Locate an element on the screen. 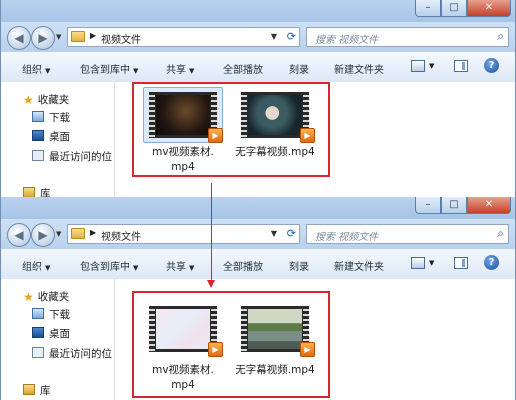 This screenshot has height=400, width=516. transition-arrow-line is located at coordinates (211, 233).